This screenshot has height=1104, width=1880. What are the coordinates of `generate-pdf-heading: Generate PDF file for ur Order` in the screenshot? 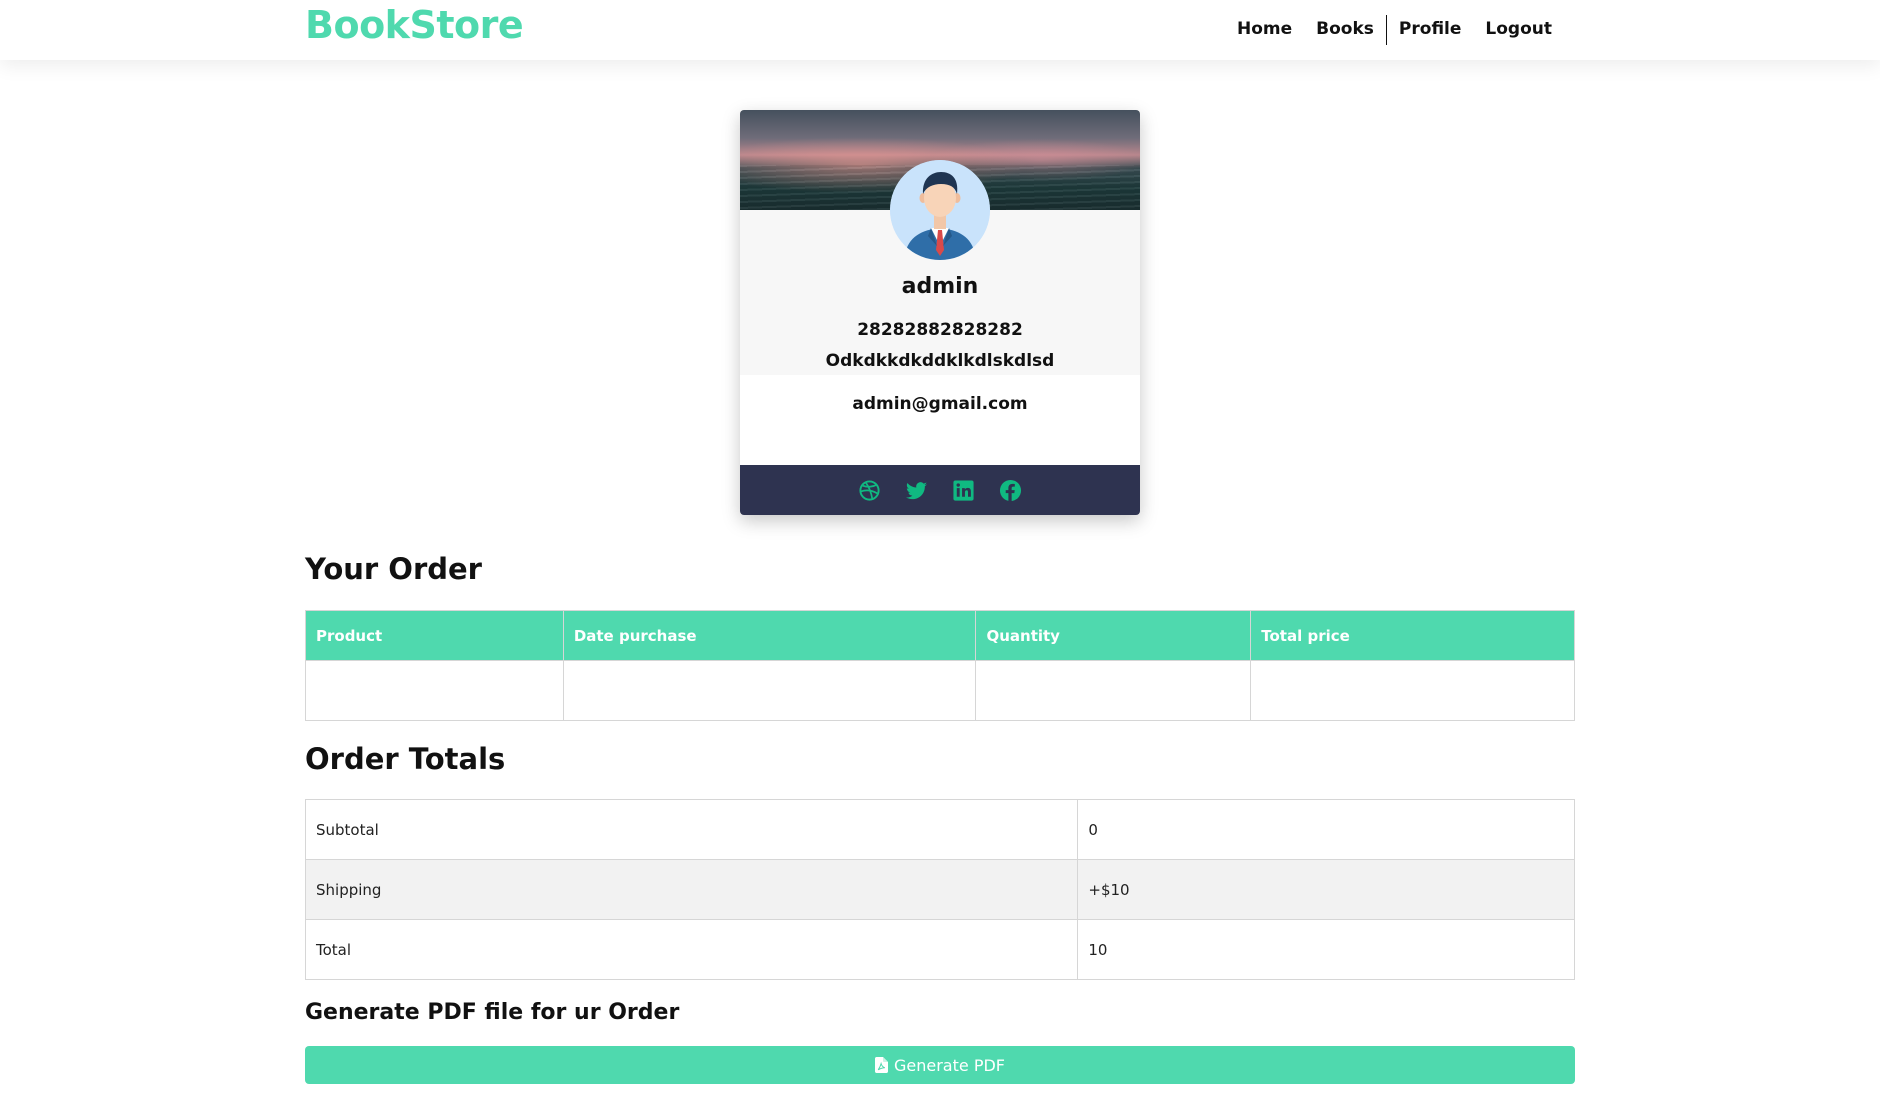 It's located at (492, 1012).